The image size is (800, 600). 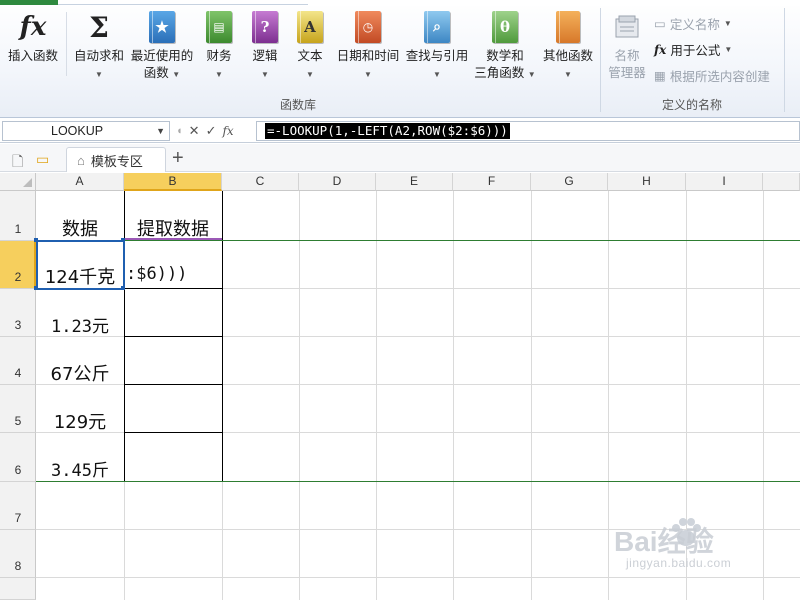 I want to click on row-header-1: 1, so click(x=18, y=216).